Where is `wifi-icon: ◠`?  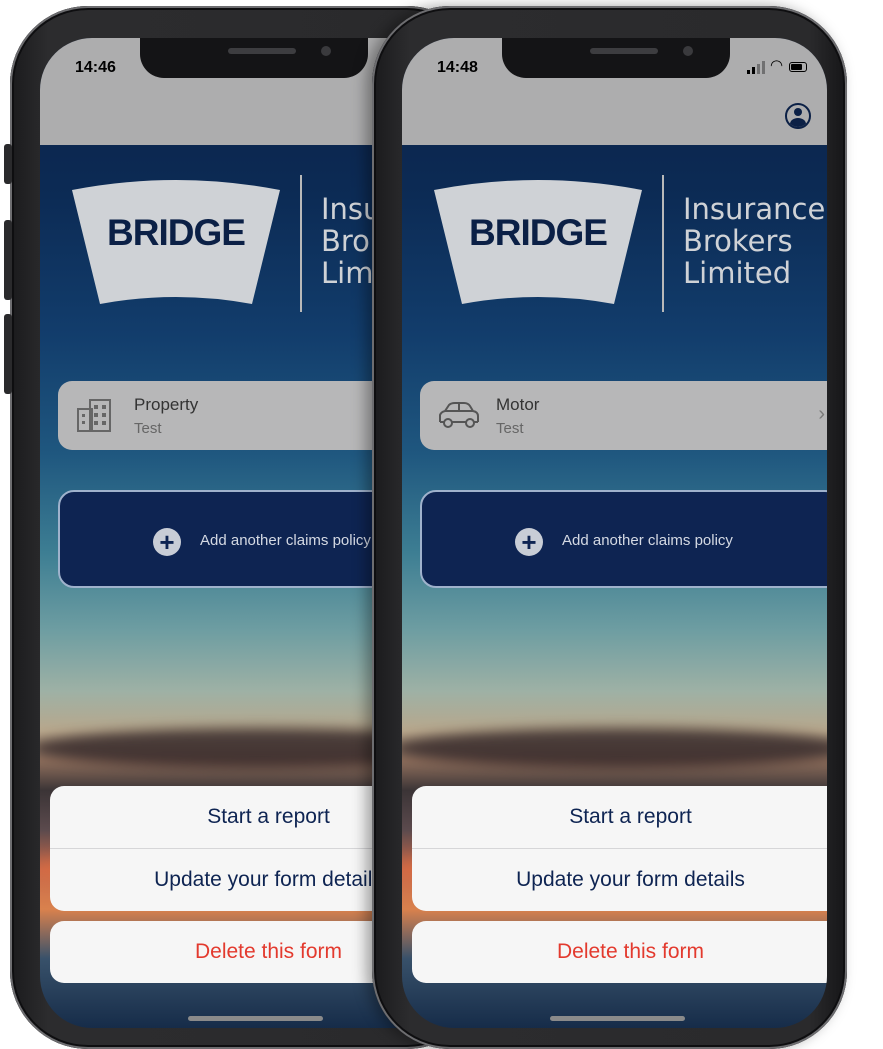 wifi-icon: ◠ is located at coordinates (777, 65).